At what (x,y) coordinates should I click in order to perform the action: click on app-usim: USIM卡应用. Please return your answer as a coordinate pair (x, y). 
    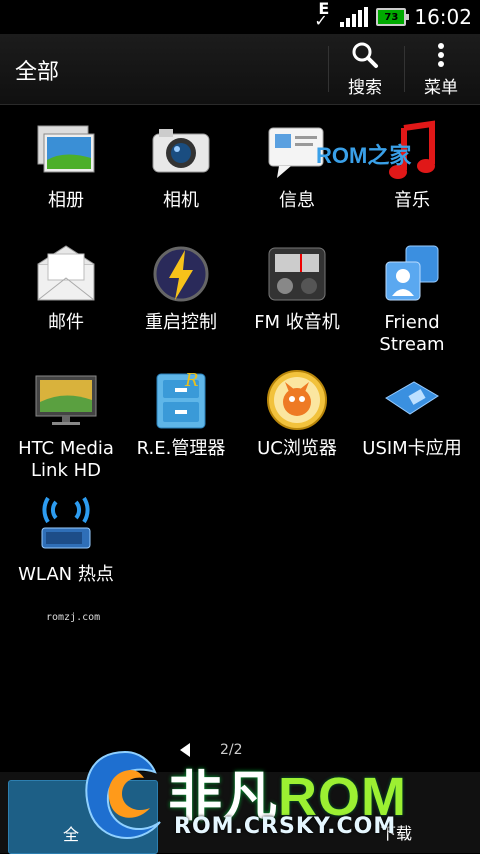
    Looking at the image, I should click on (412, 414).